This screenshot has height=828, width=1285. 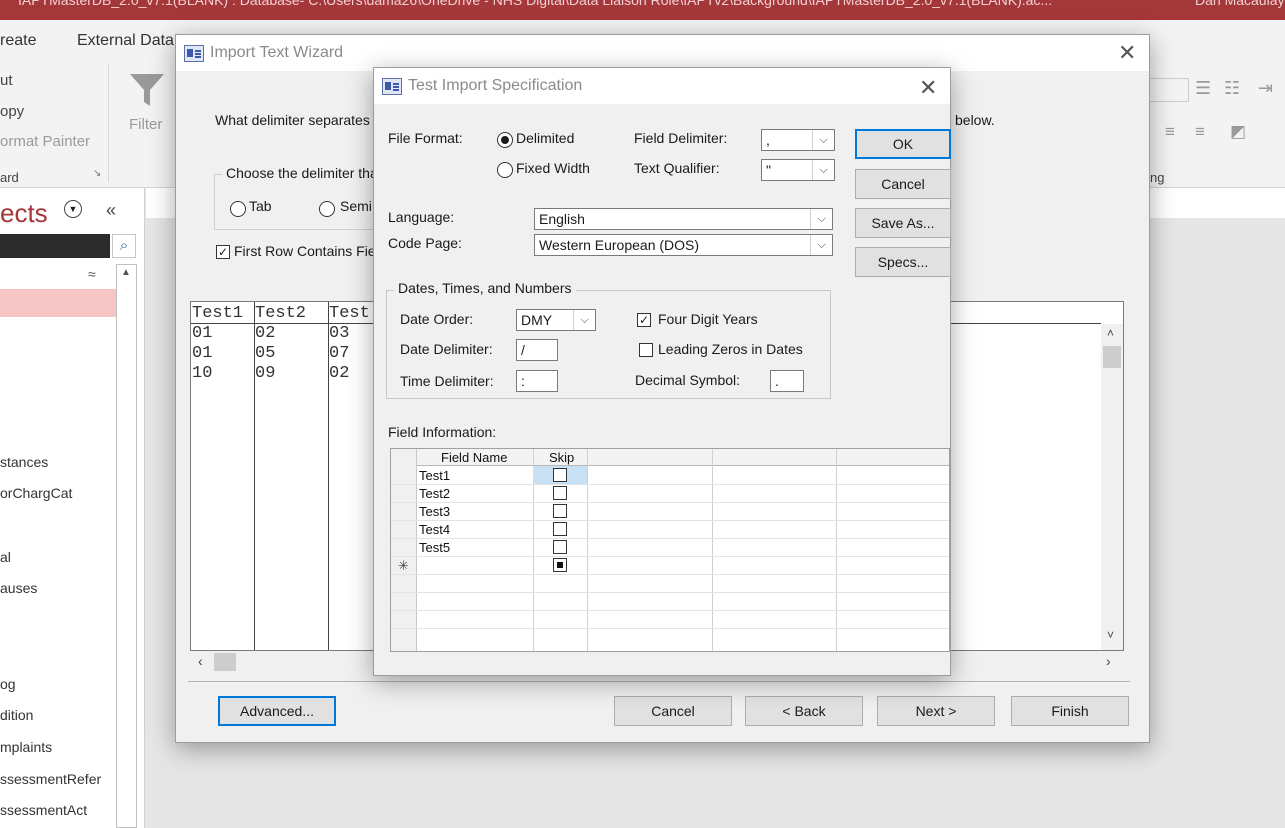 What do you see at coordinates (36, 493) in the screenshot?
I see `nav-item: orChargCat` at bounding box center [36, 493].